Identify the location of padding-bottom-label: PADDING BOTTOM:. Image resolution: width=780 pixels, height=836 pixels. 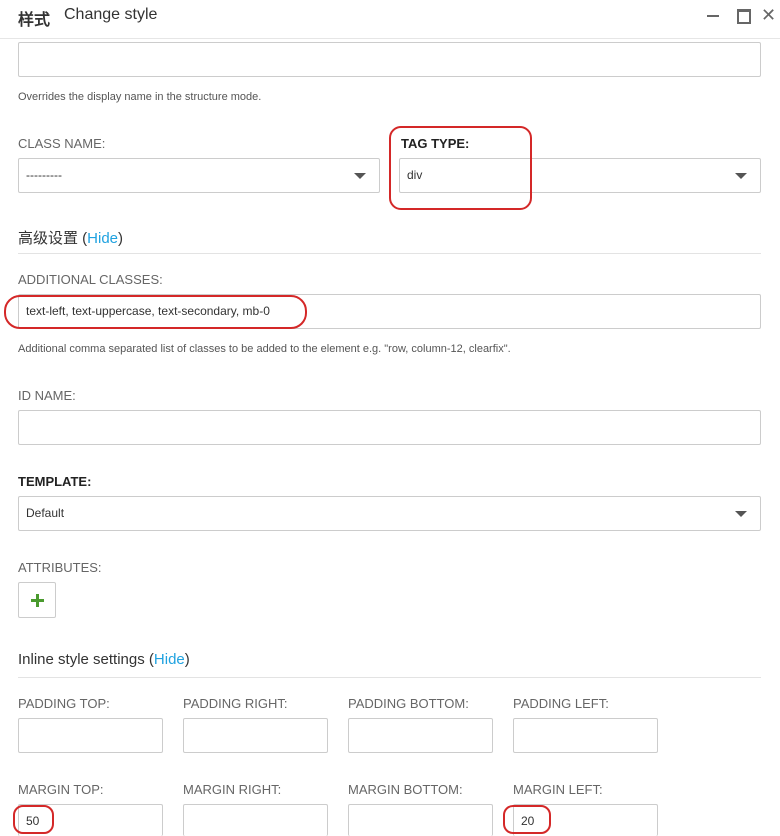
(408, 703).